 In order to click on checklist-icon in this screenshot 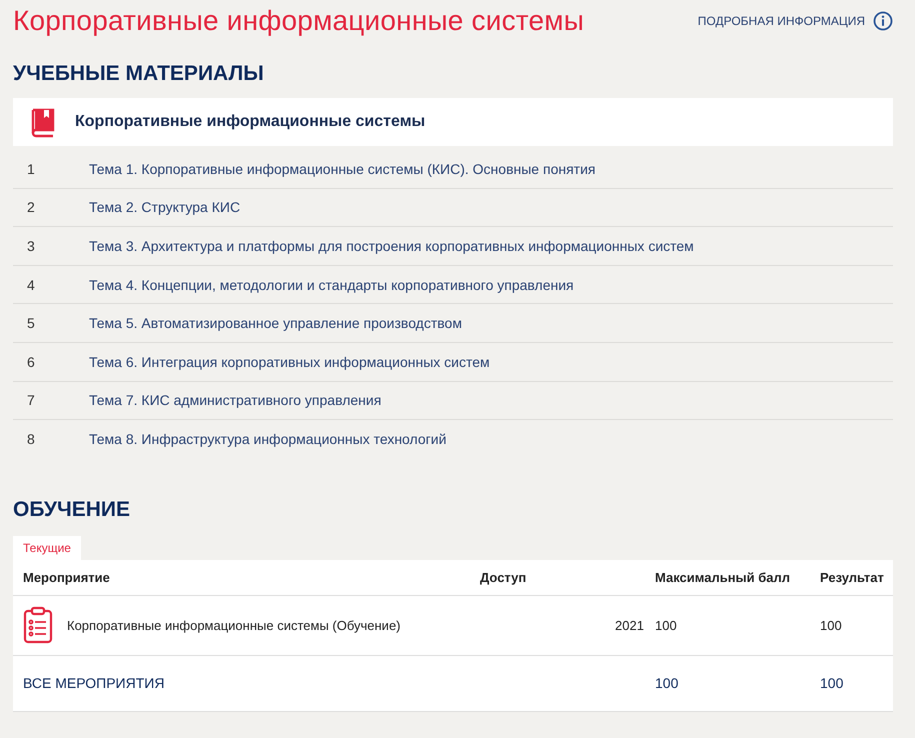, I will do `click(38, 625)`.